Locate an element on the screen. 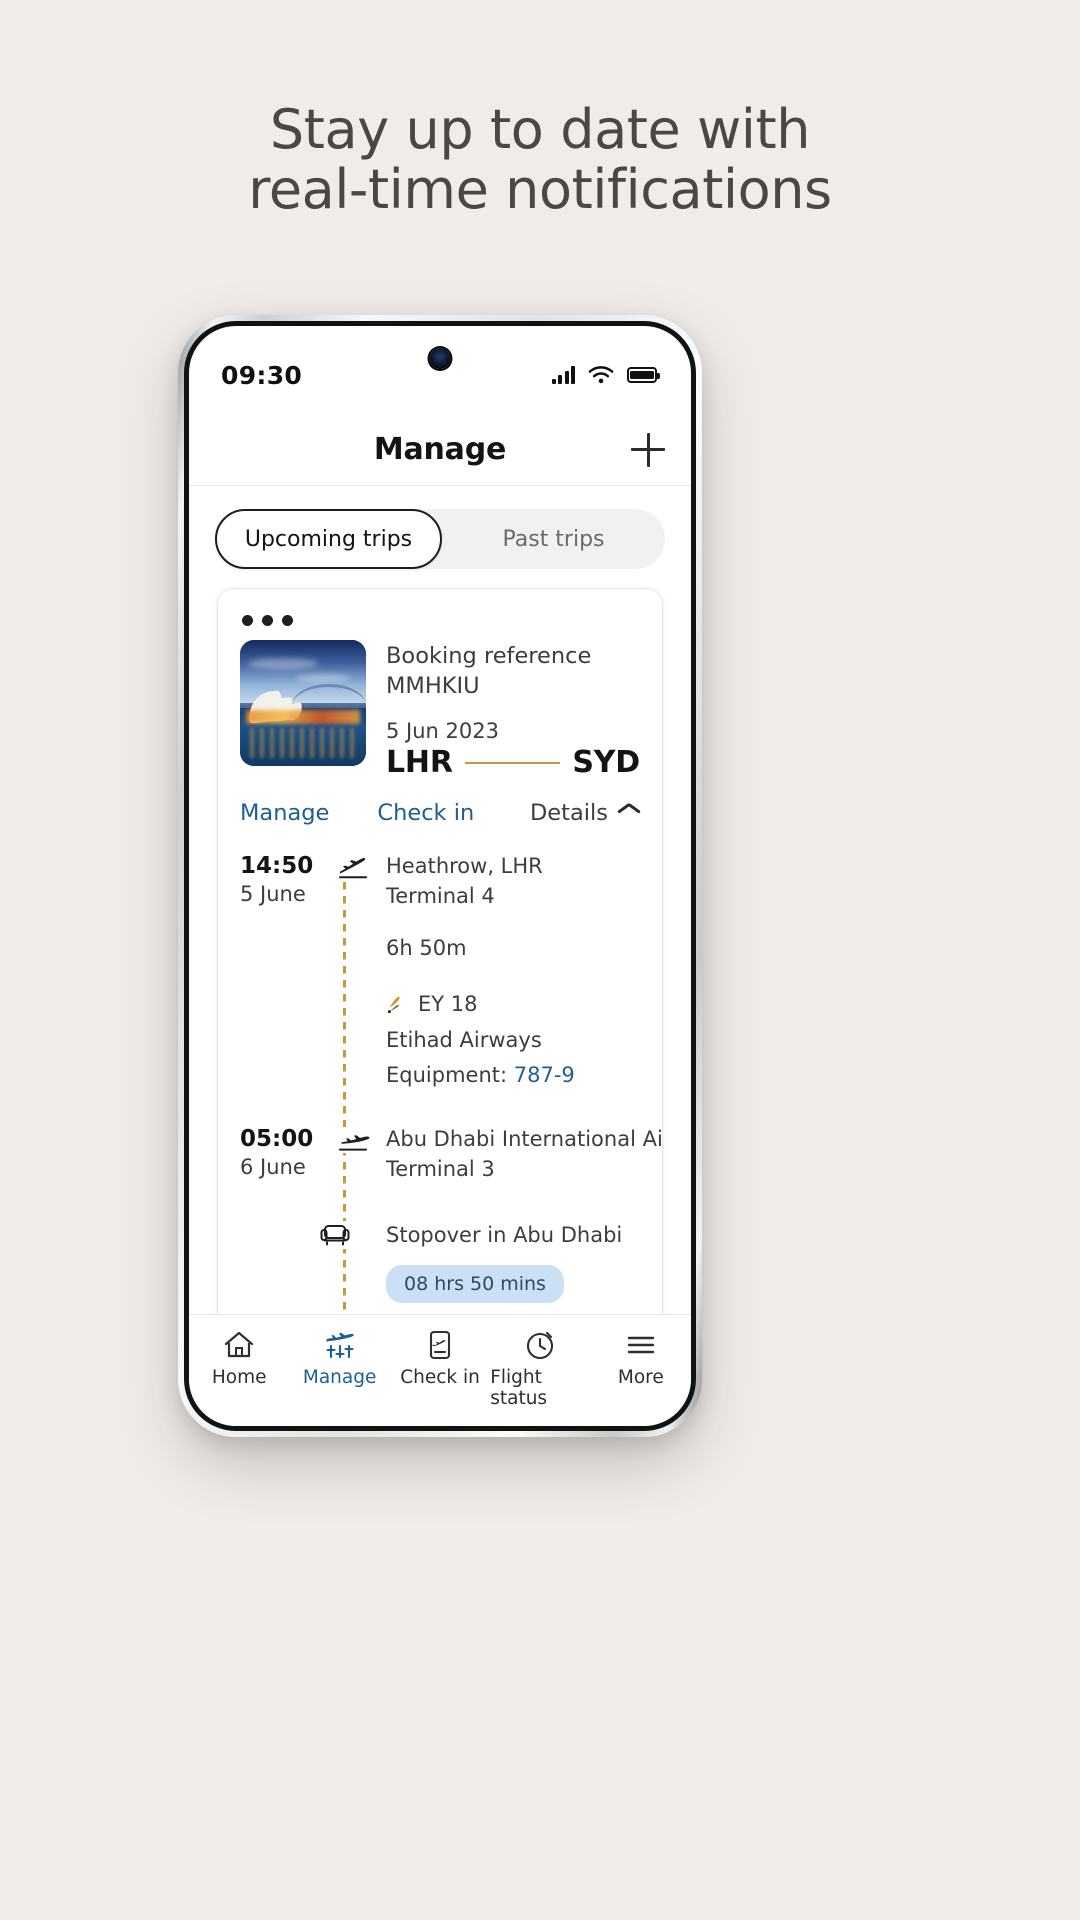  bottom-navigation: Home Manage Check in Flight status More is located at coordinates (440, 1370).